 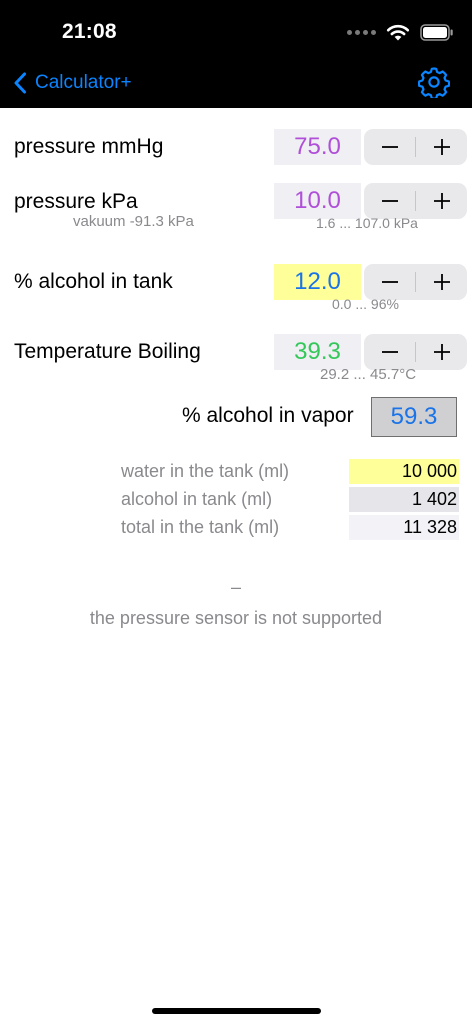 What do you see at coordinates (404, 471) in the screenshot?
I see `water-tank-value: 10 000` at bounding box center [404, 471].